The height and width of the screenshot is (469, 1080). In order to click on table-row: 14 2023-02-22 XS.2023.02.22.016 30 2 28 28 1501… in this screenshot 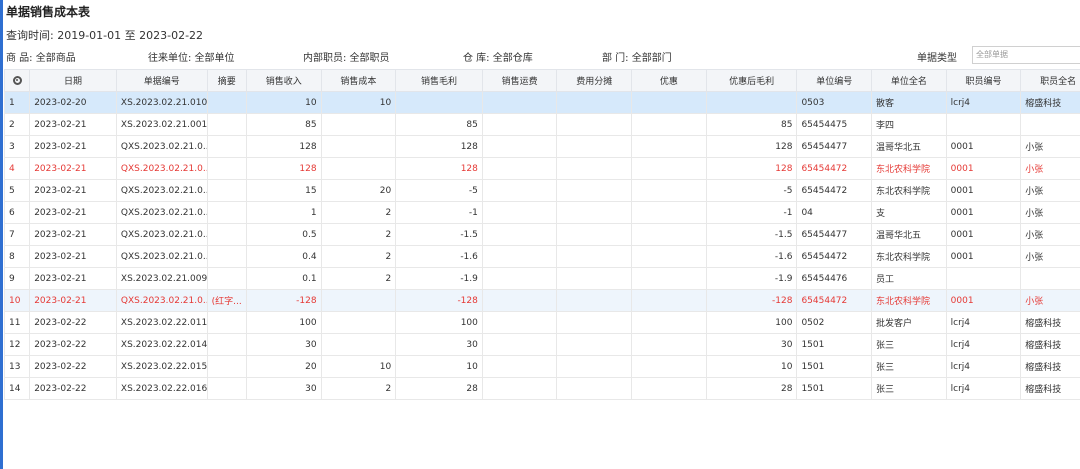, I will do `click(541, 388)`.